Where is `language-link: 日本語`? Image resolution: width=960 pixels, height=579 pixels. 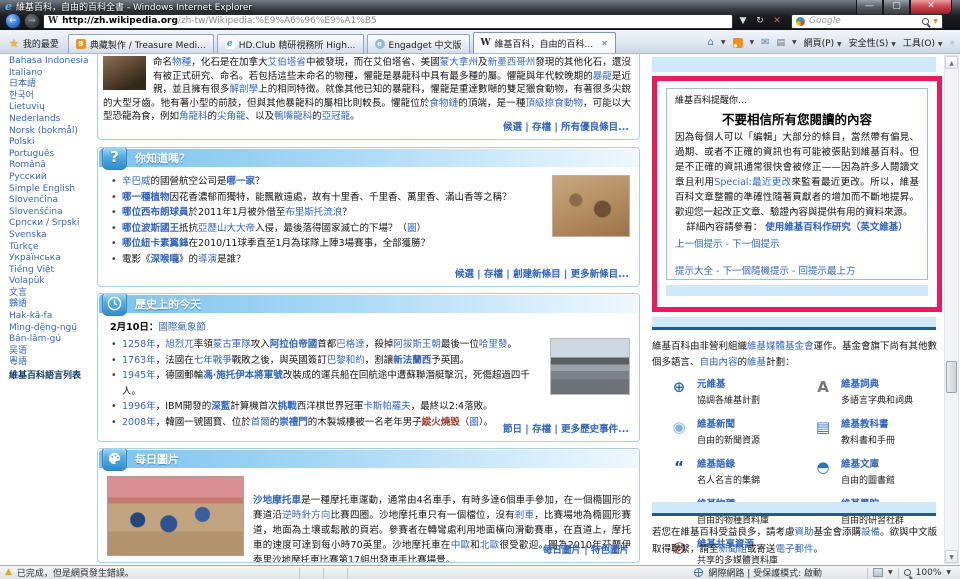 language-link: 日本語 is located at coordinates (52, 85).